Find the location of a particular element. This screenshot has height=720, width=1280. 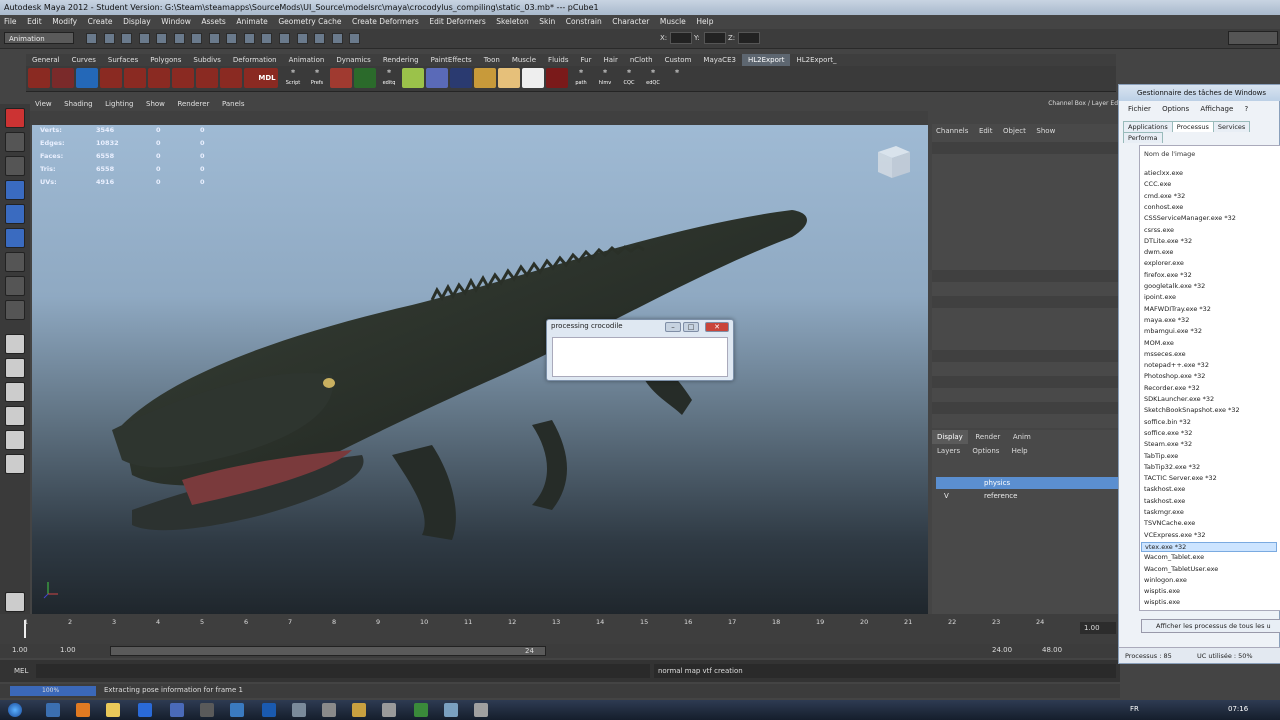

select-object-icon is located at coordinates (162, 38).